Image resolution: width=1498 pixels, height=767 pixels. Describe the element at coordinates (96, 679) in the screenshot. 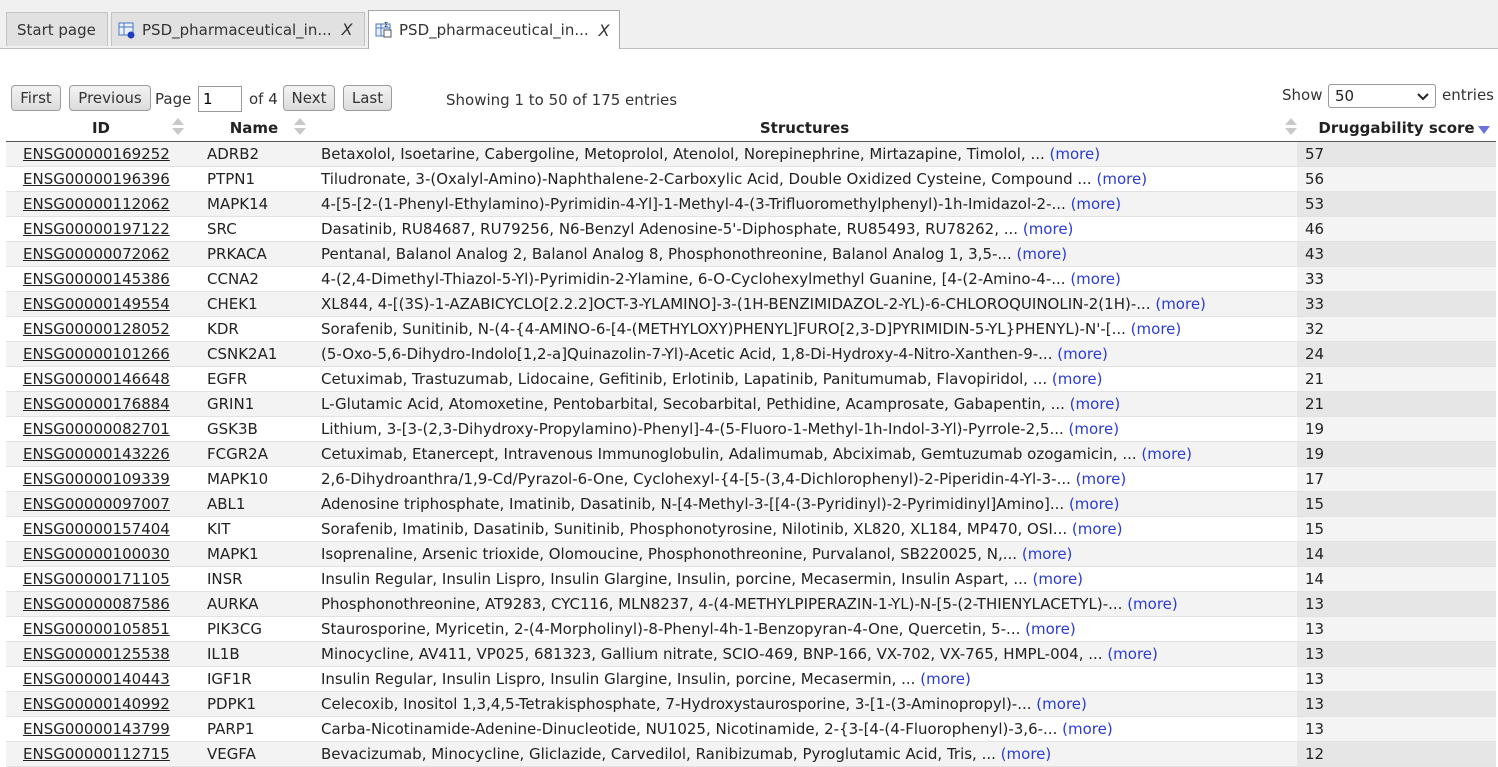

I see `gene-id-link: ENSG00000140443` at that location.